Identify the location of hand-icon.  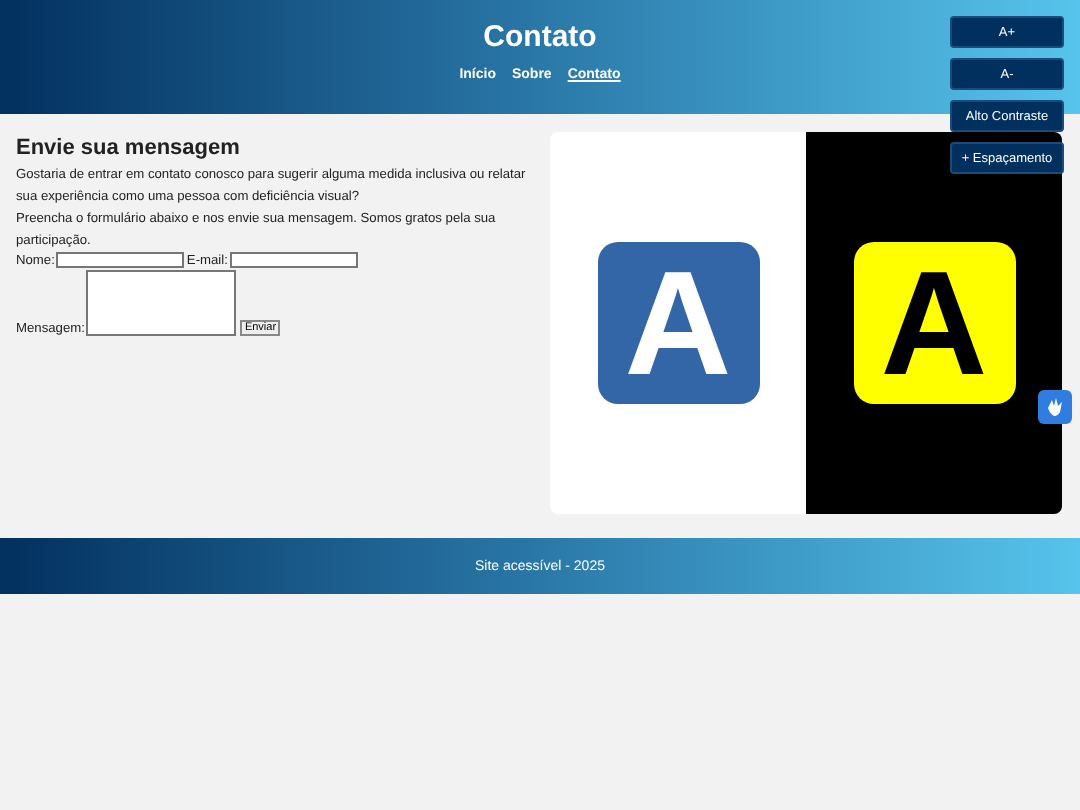
(1055, 407).